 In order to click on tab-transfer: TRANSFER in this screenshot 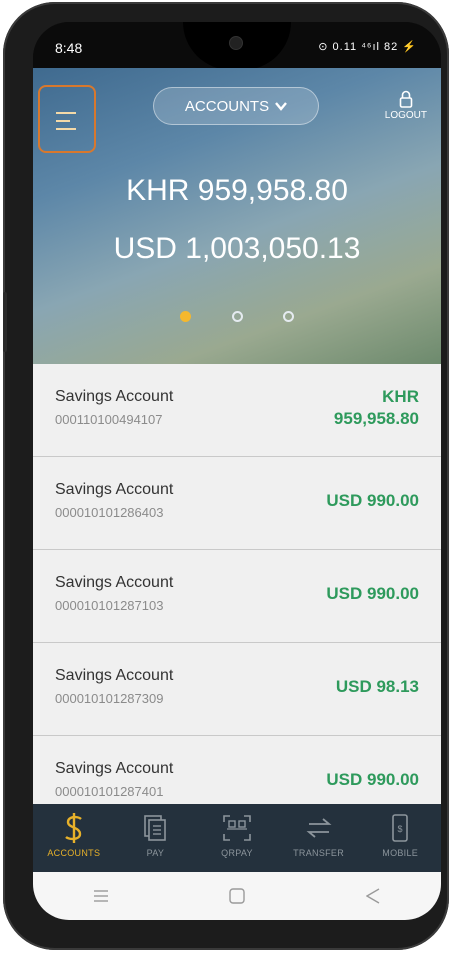, I will do `click(319, 838)`.